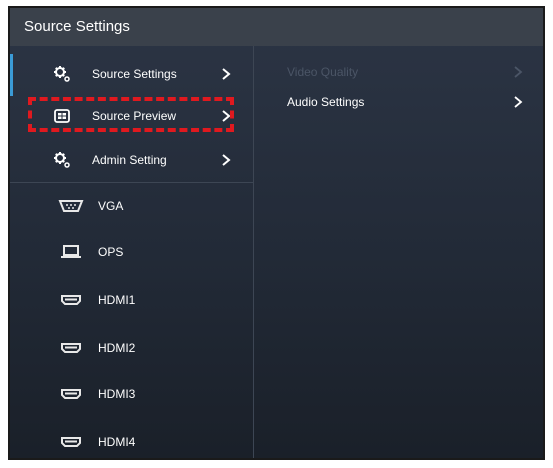 This screenshot has width=553, height=468. I want to click on source-item-hdmi4: HDMI4, so click(131, 440).